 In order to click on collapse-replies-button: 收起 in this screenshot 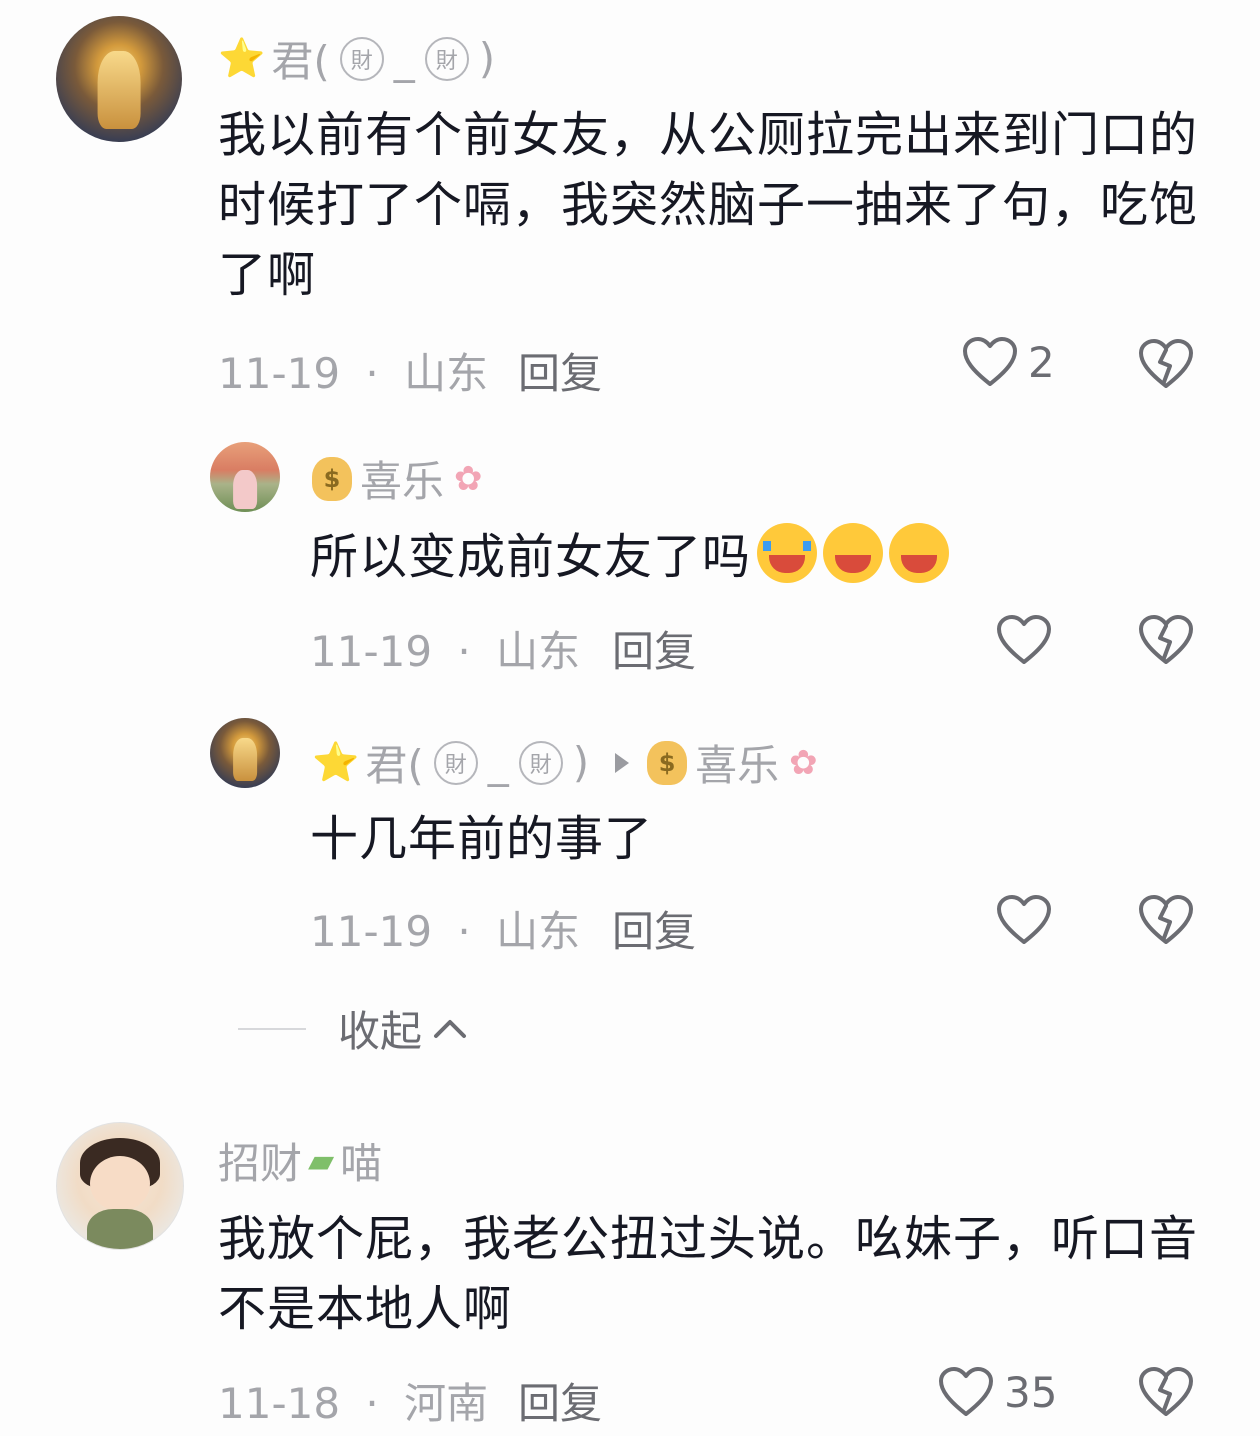, I will do `click(354, 1028)`.